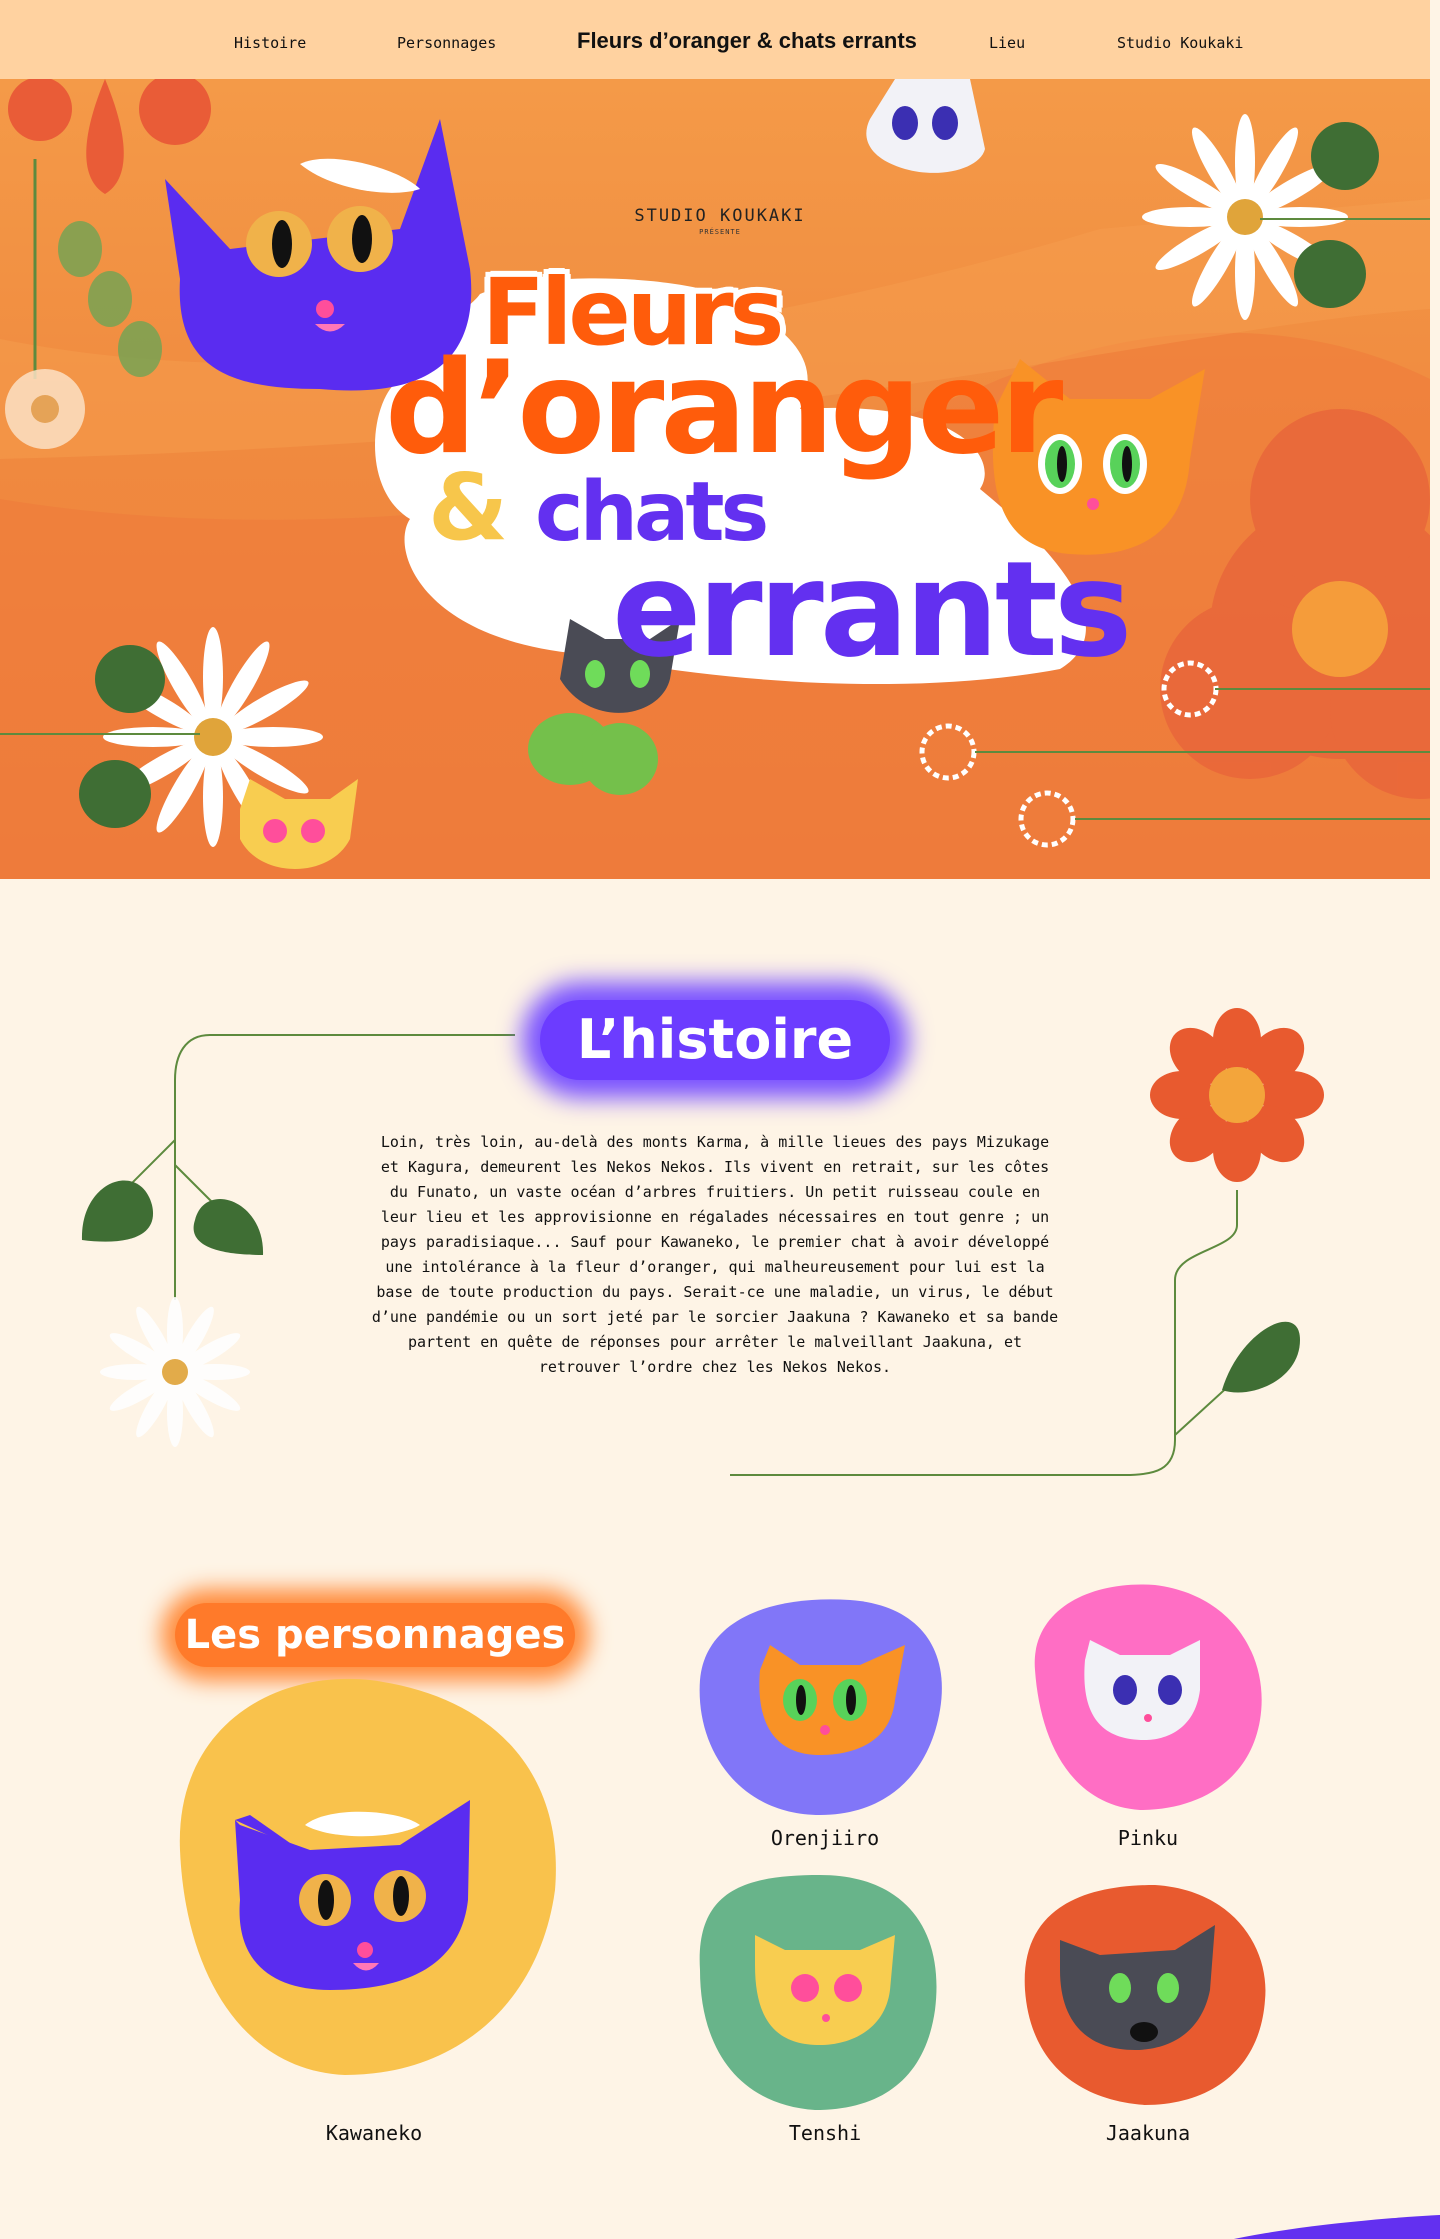  I want to click on hero-title-ampersand: &, so click(468, 507).